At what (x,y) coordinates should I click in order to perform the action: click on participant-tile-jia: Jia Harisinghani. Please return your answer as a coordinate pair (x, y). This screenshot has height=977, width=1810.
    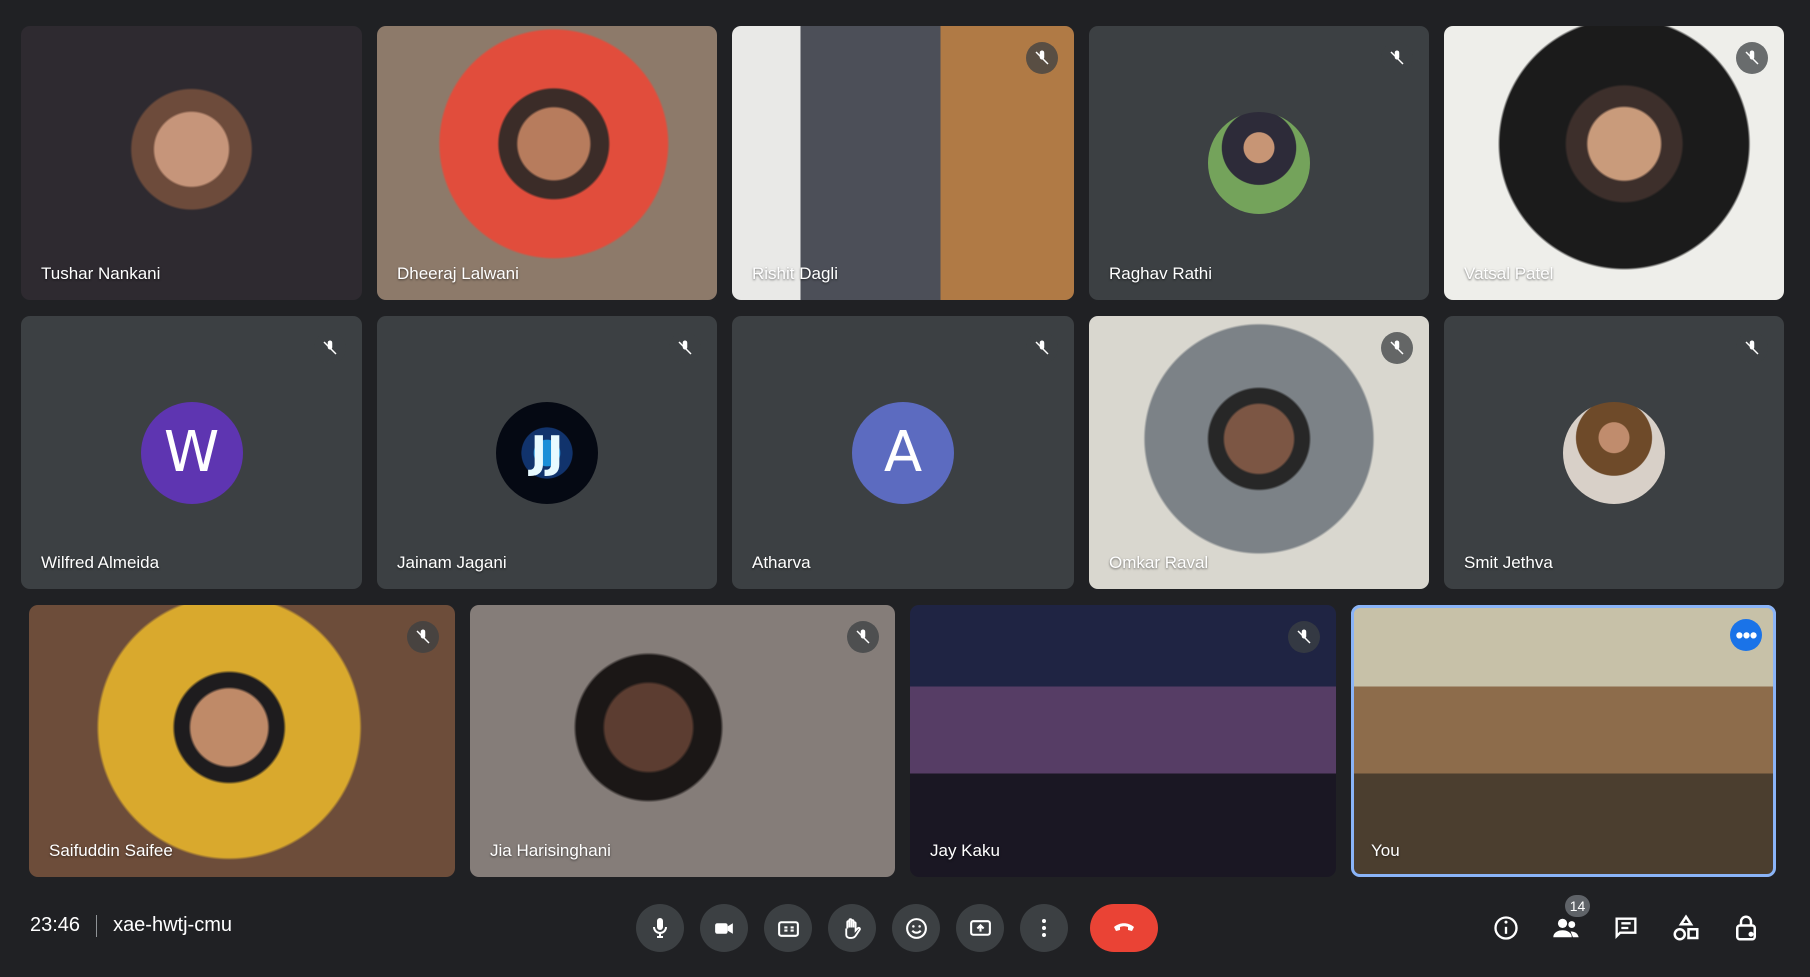
    Looking at the image, I should click on (682, 741).